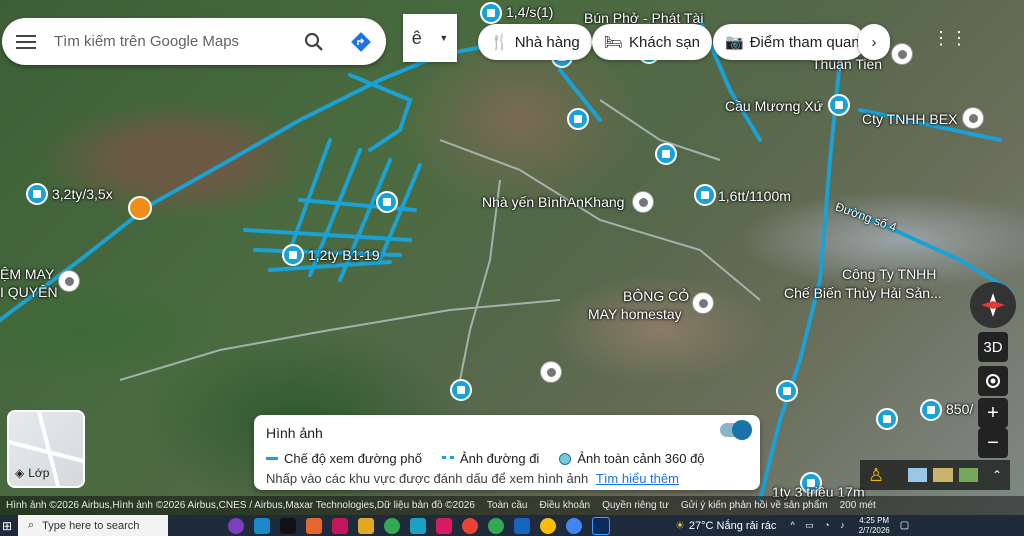 The height and width of the screenshot is (536, 1024). Describe the element at coordinates (874, 530) in the screenshot. I see `clock-date: 2/7/2026` at that location.